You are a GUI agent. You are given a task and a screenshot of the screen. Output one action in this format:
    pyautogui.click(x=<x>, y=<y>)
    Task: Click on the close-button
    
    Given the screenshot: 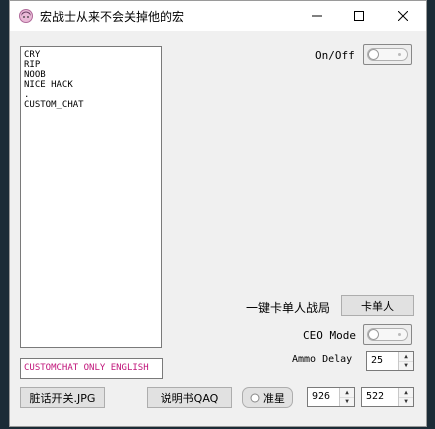 What is the action you would take?
    pyautogui.click(x=403, y=16)
    